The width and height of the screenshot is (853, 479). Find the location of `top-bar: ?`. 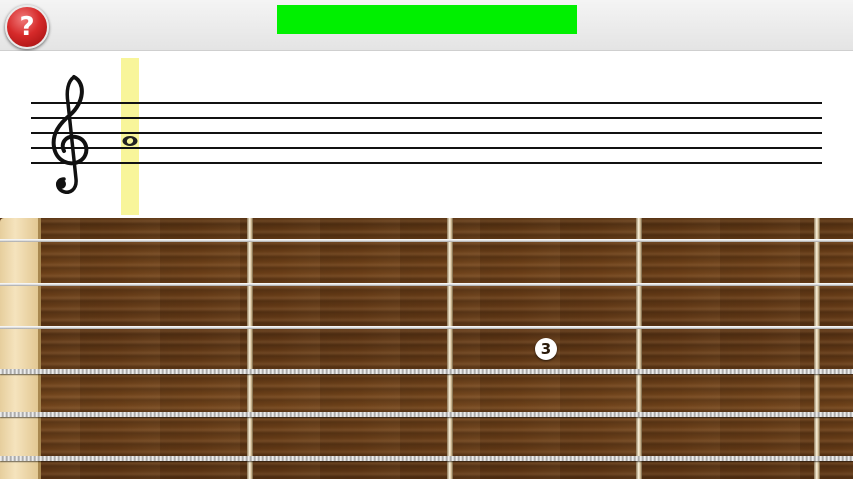

top-bar: ? is located at coordinates (426, 25).